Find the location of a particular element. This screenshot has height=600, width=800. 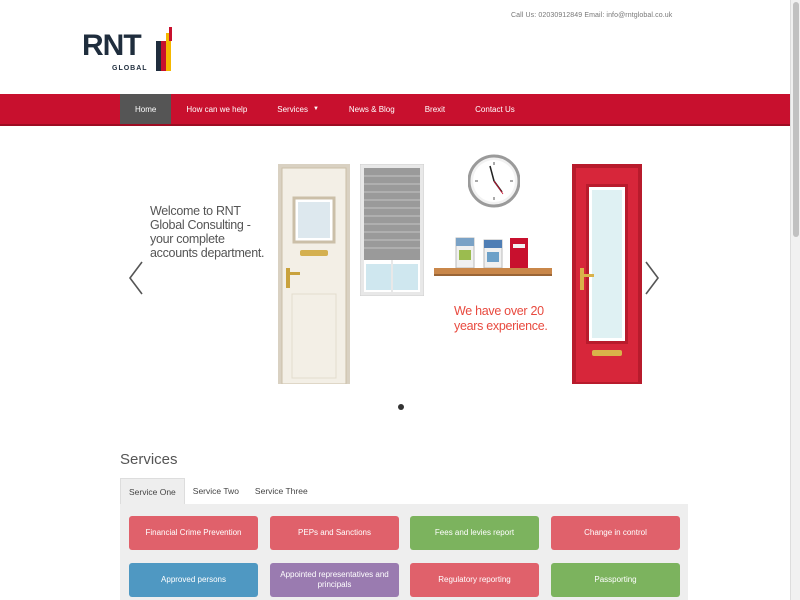

book-shelf-image is located at coordinates (493, 256).